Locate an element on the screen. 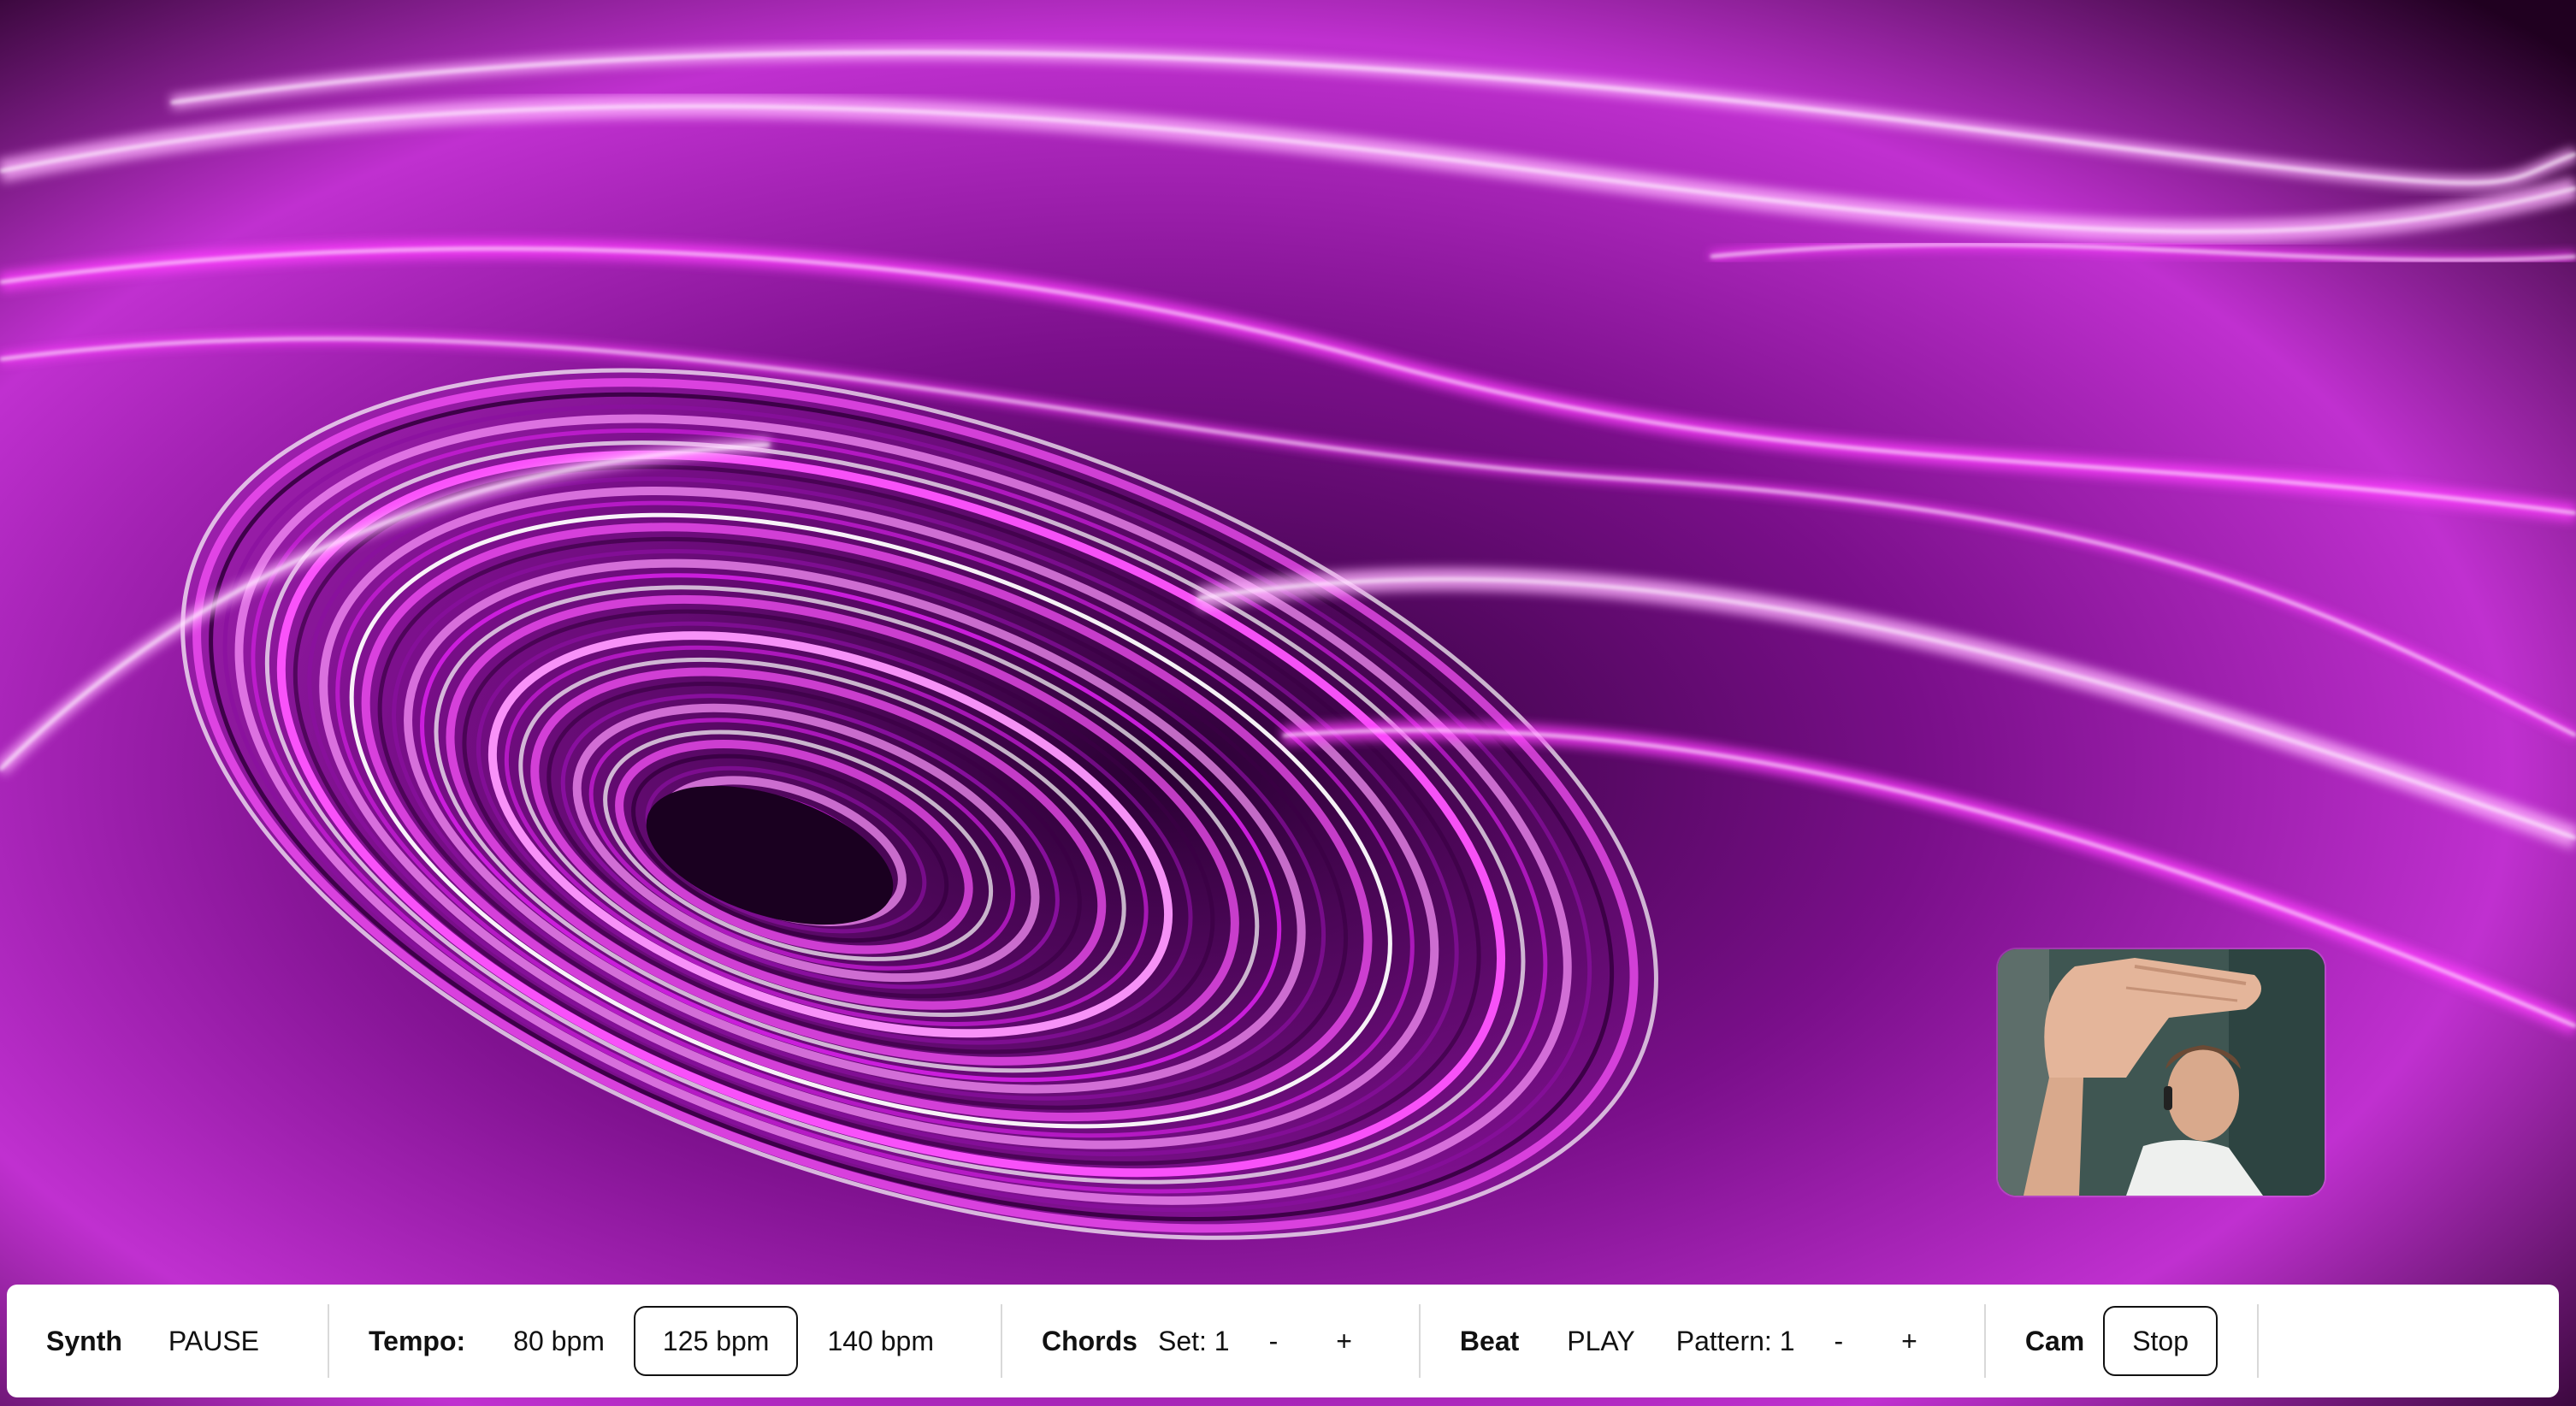  tempo-group: Tempo: 80 bpm 125 bpm 140 bpm is located at coordinates (666, 1341).